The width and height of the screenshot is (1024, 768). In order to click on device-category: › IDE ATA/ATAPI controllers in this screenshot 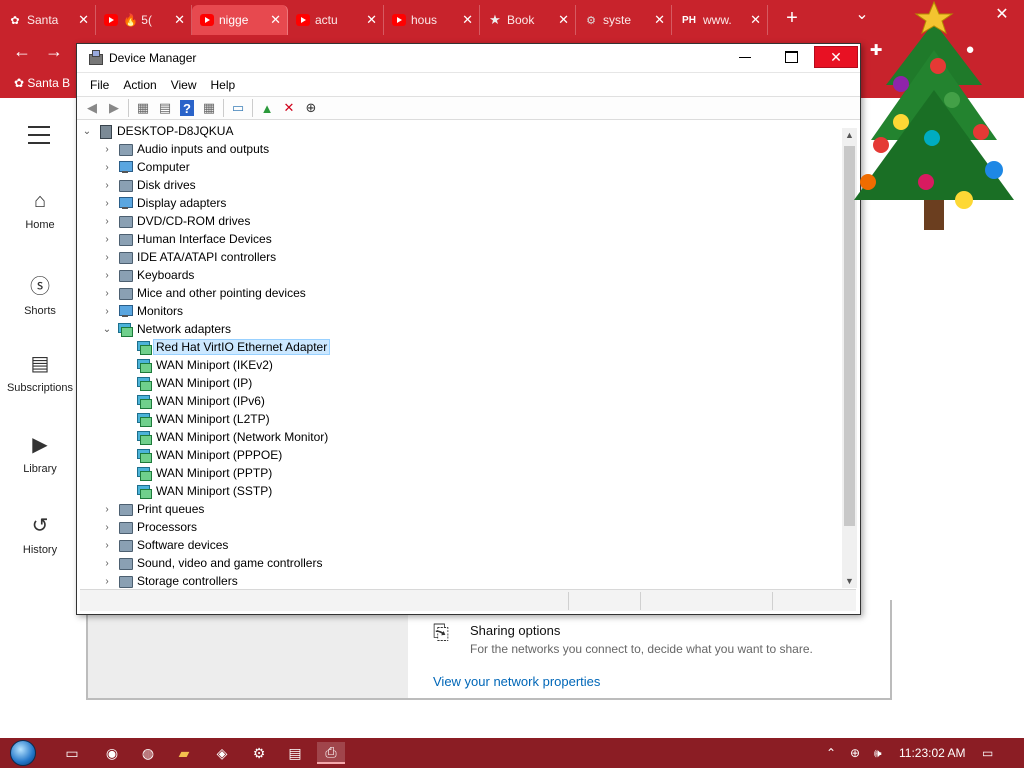, I will do `click(188, 257)`.